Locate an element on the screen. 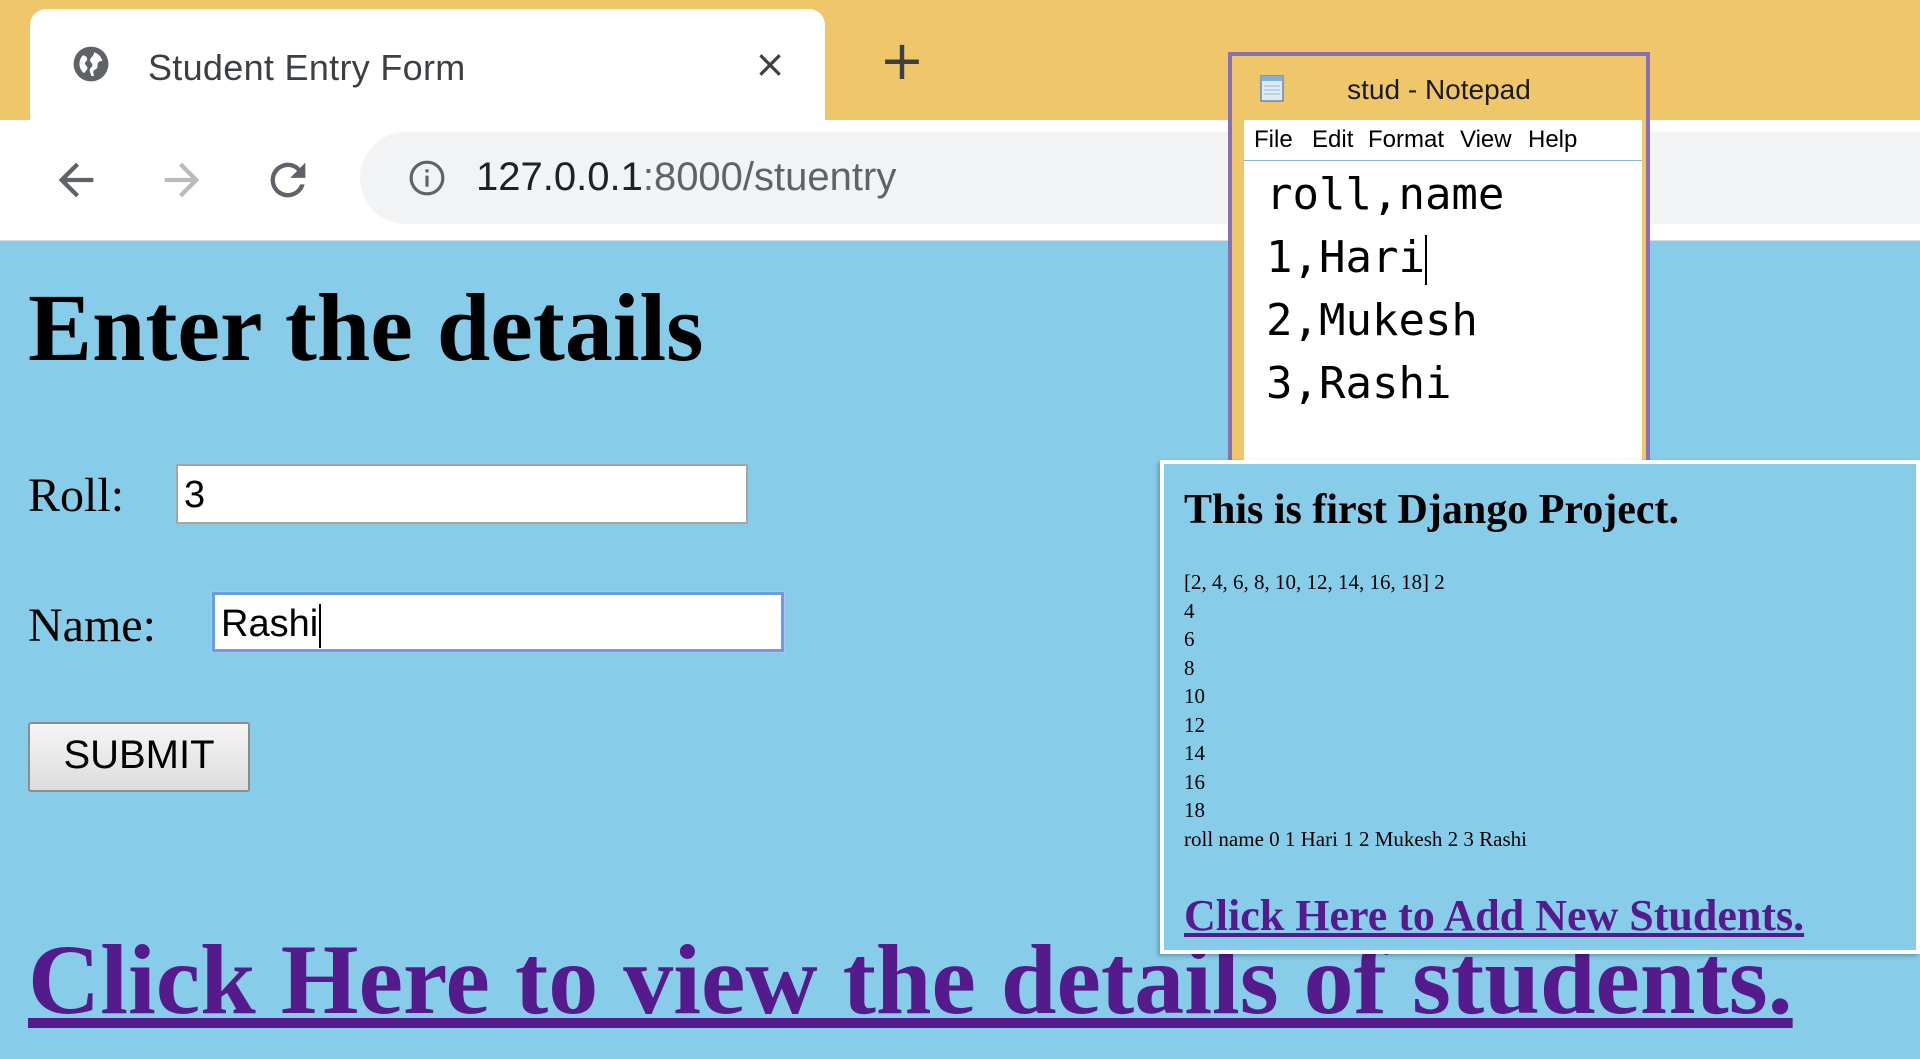  notepad-titlebar: stud - Notepad is located at coordinates (1439, 88).